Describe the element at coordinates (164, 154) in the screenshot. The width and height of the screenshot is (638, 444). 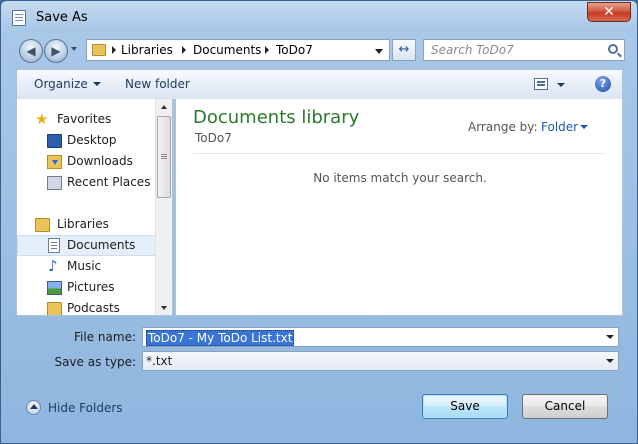
I see `grip-icon` at that location.